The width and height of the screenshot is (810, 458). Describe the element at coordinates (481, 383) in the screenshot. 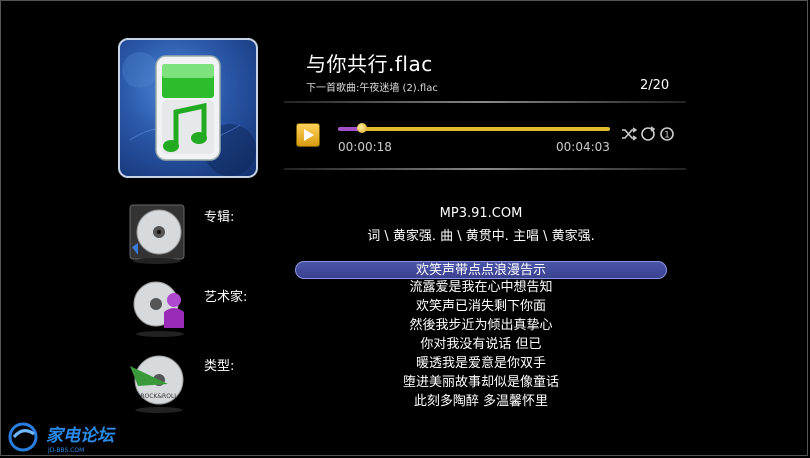

I see `lyric-line: 堕进美丽故事却似是像童话` at that location.